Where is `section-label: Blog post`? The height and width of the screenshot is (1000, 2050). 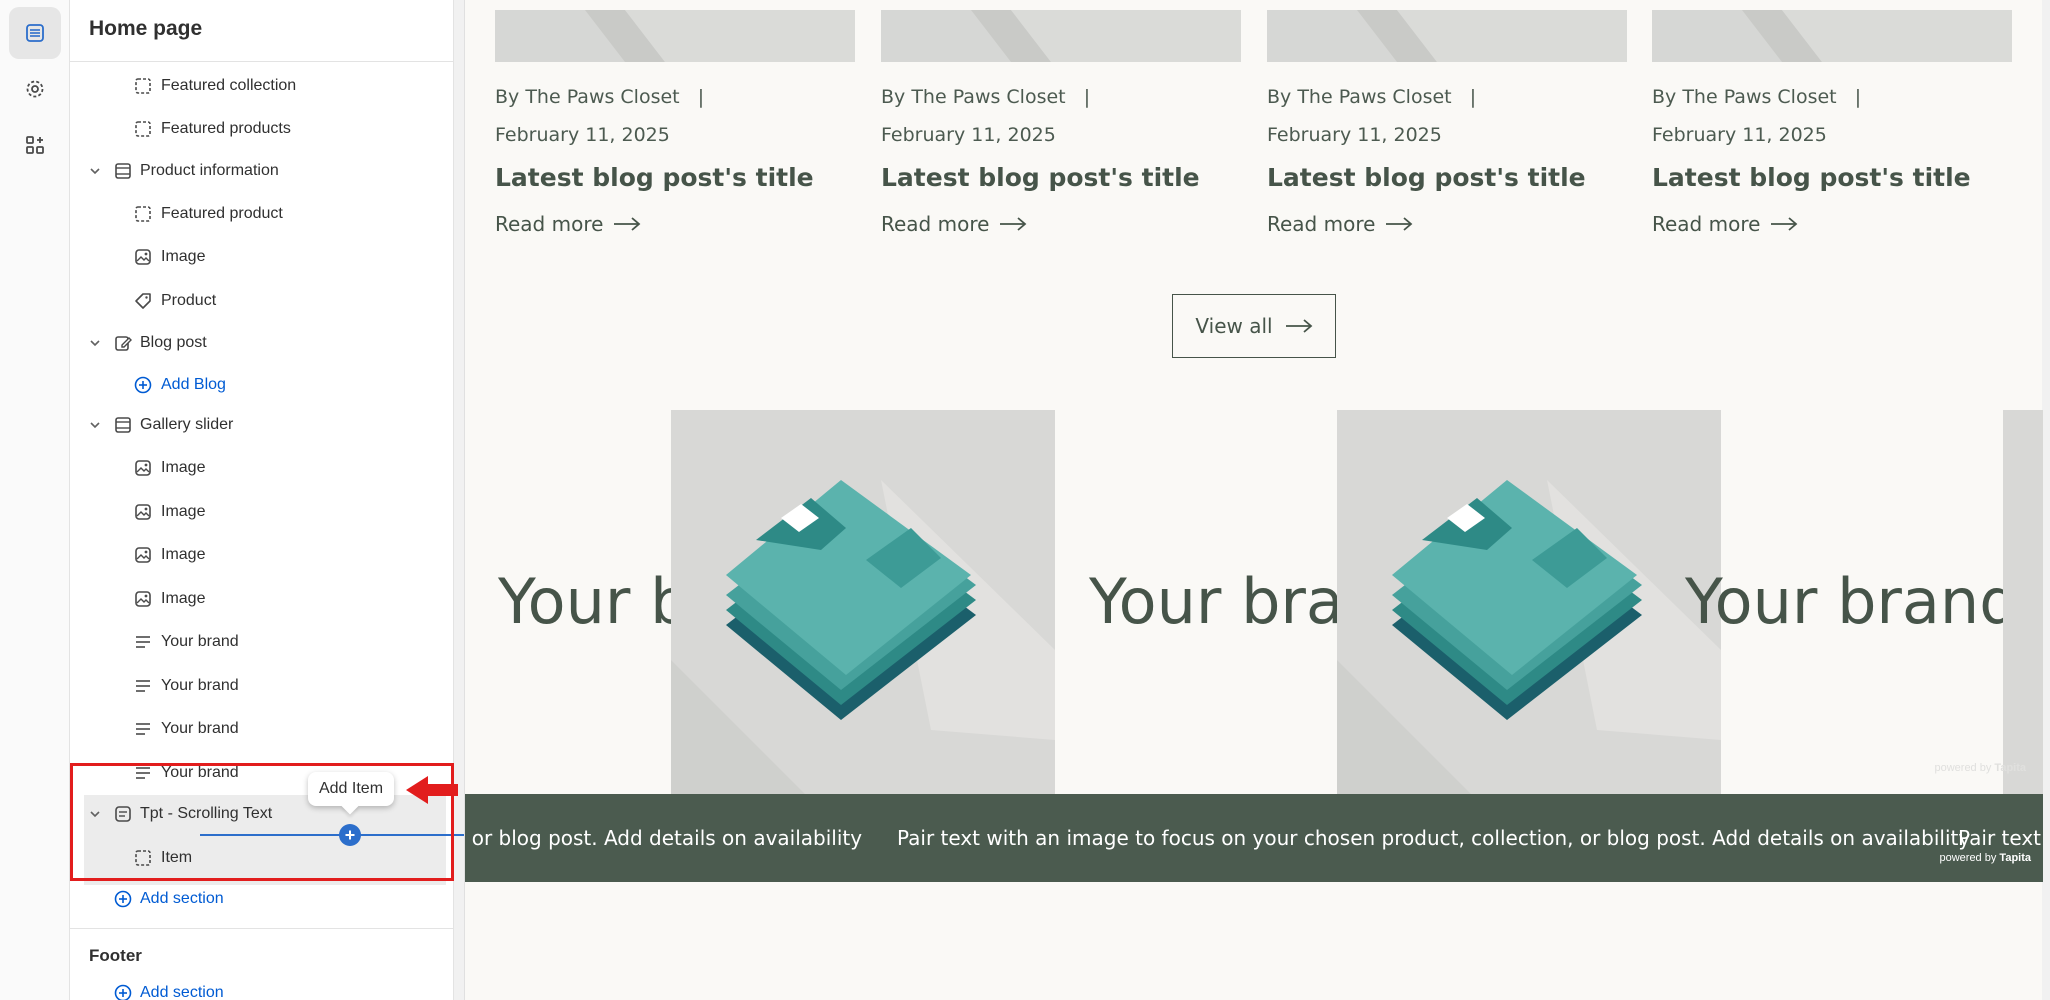 section-label: Blog post is located at coordinates (173, 342).